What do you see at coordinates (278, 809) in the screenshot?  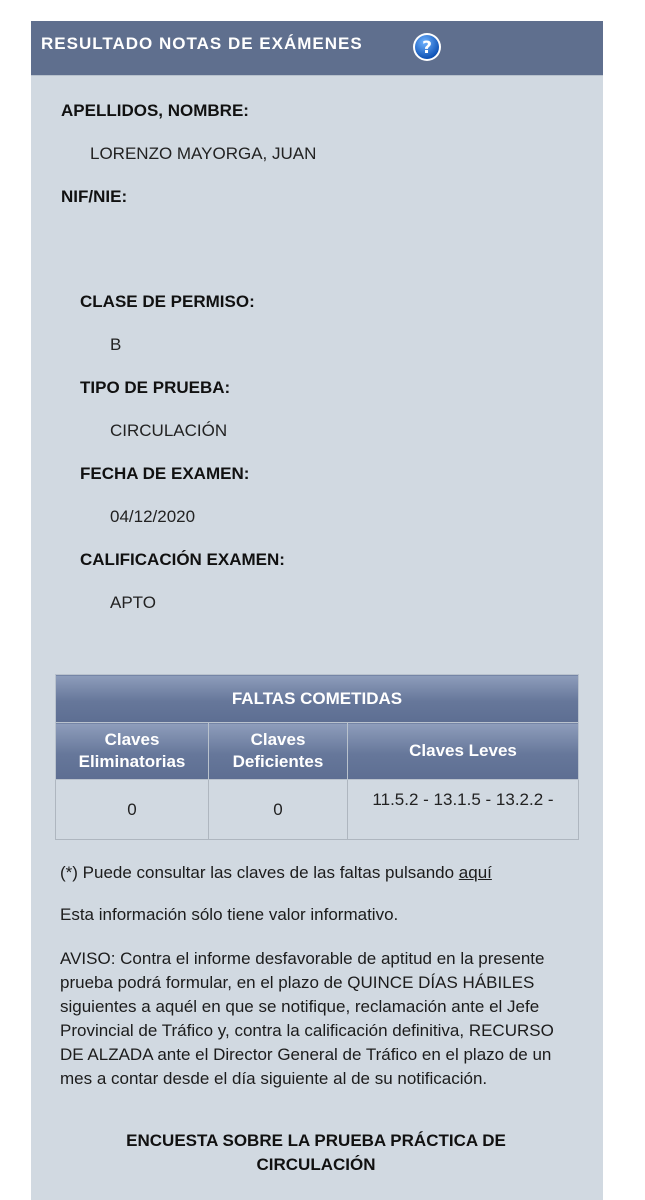 I see `def-value: 0` at bounding box center [278, 809].